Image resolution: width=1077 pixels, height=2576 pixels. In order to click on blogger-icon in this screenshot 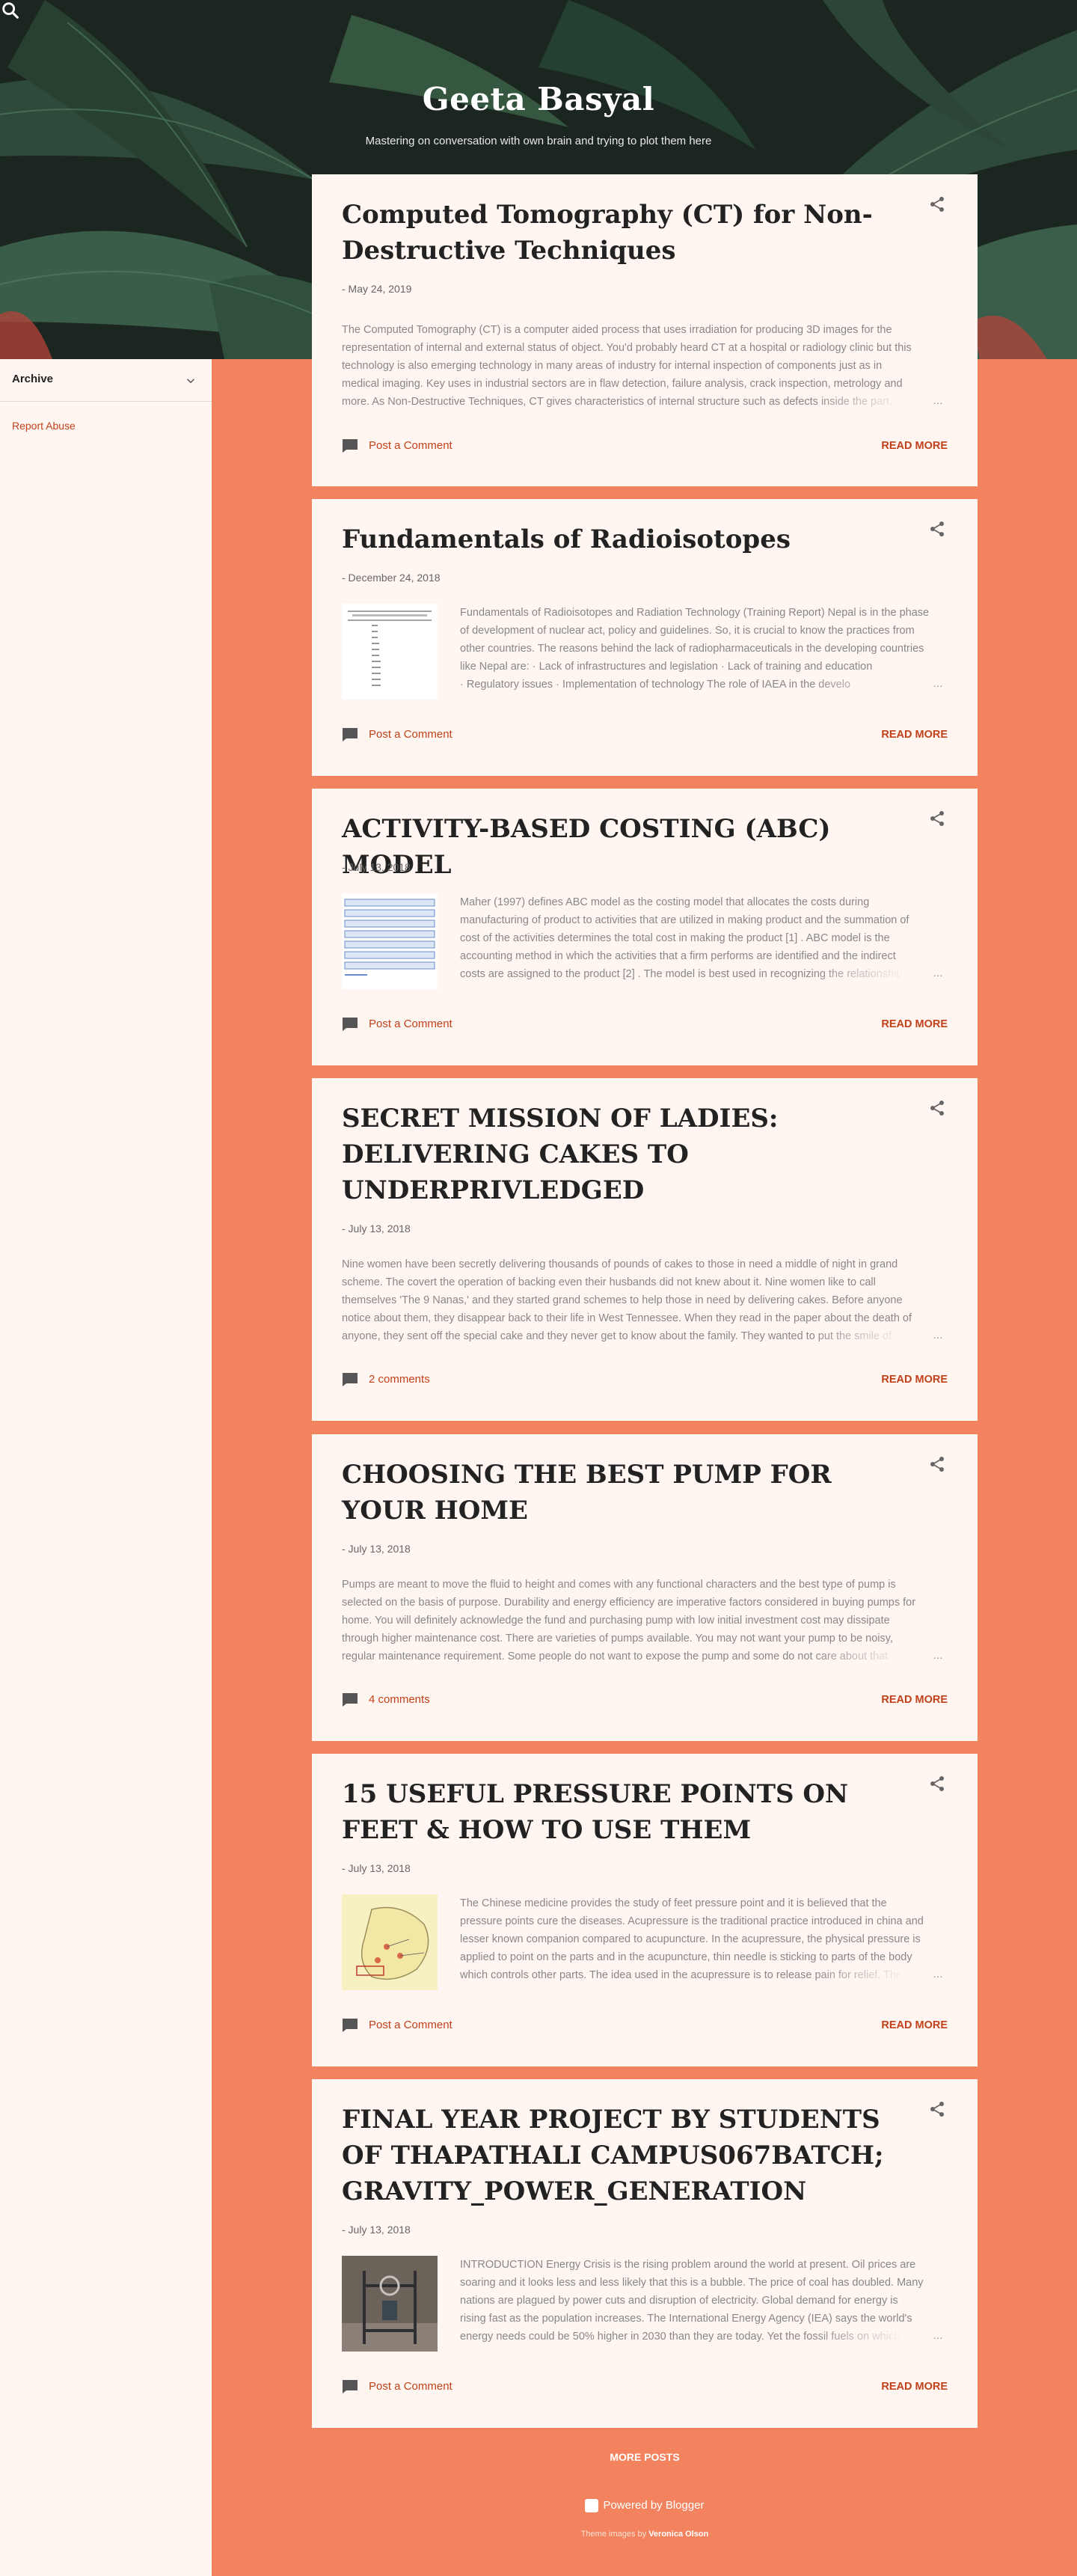, I will do `click(592, 2506)`.